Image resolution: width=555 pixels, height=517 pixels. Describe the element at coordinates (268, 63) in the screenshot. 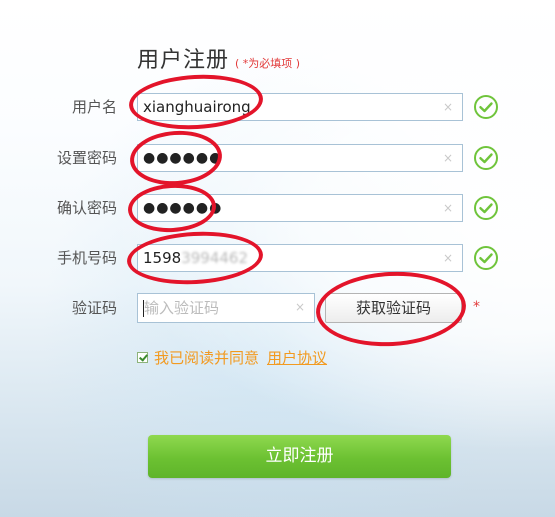

I see `required-note: ( *为必填项 )` at that location.